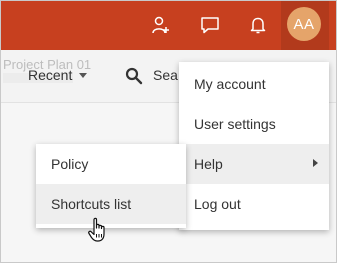  Describe the element at coordinates (217, 204) in the screenshot. I see `menu-item-label: Log out` at that location.